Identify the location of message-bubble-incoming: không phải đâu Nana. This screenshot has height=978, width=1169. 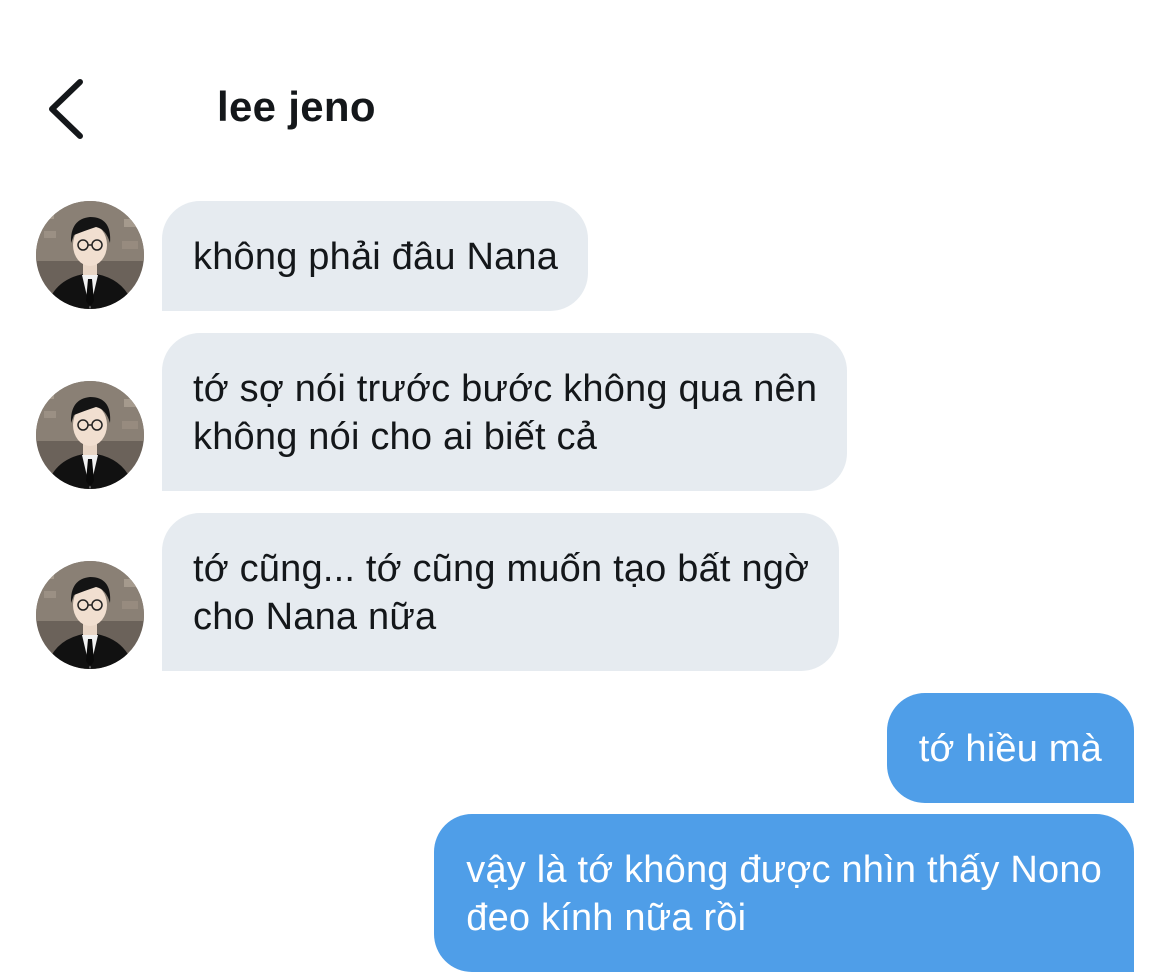
(375, 256).